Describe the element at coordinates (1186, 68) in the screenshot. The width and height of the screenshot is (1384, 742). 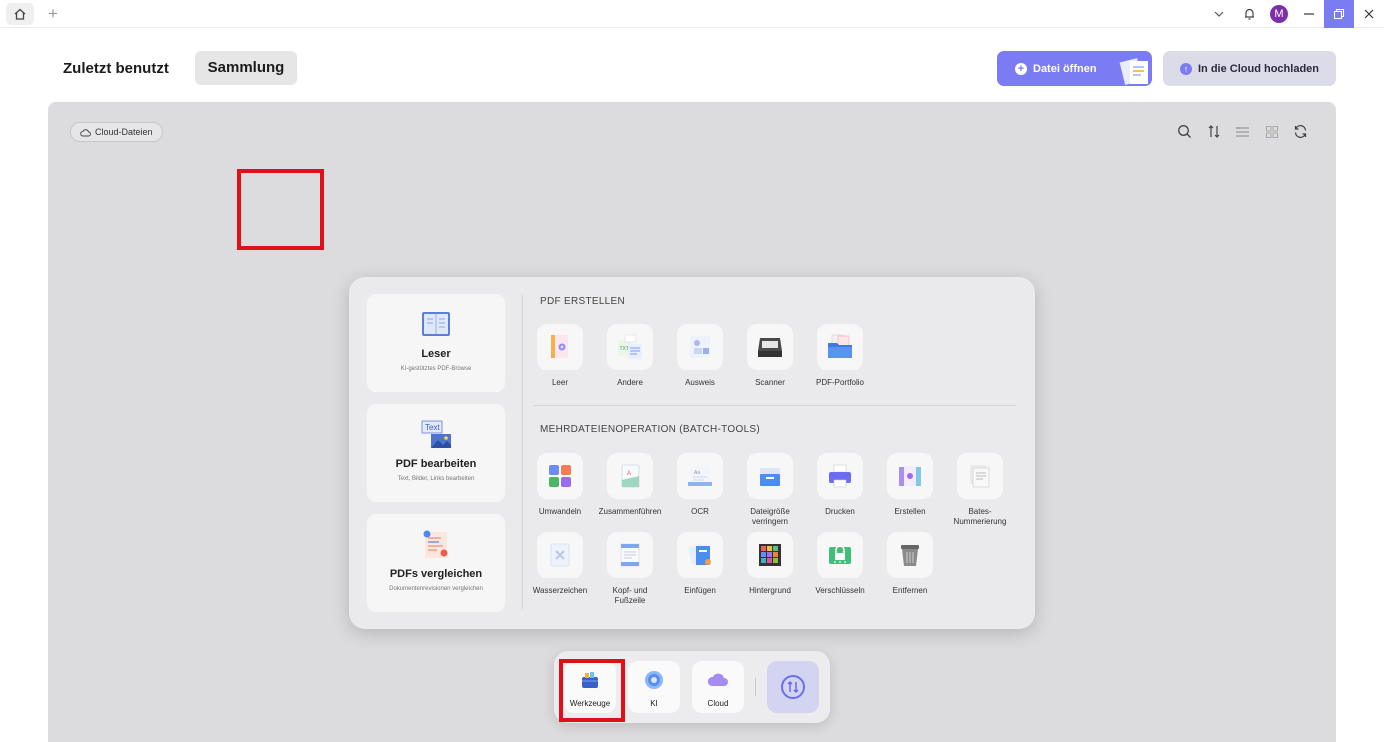
I see `upload-icon: ↑` at that location.